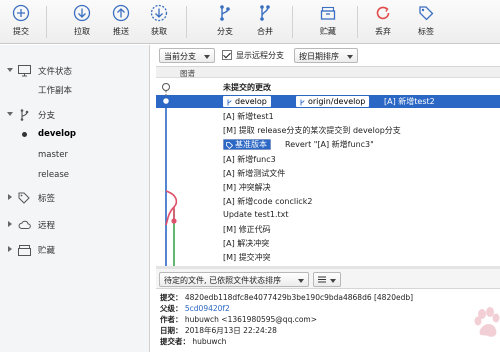  What do you see at coordinates (383, 23) in the screenshot?
I see `discard-button: 丢弃` at bounding box center [383, 23].